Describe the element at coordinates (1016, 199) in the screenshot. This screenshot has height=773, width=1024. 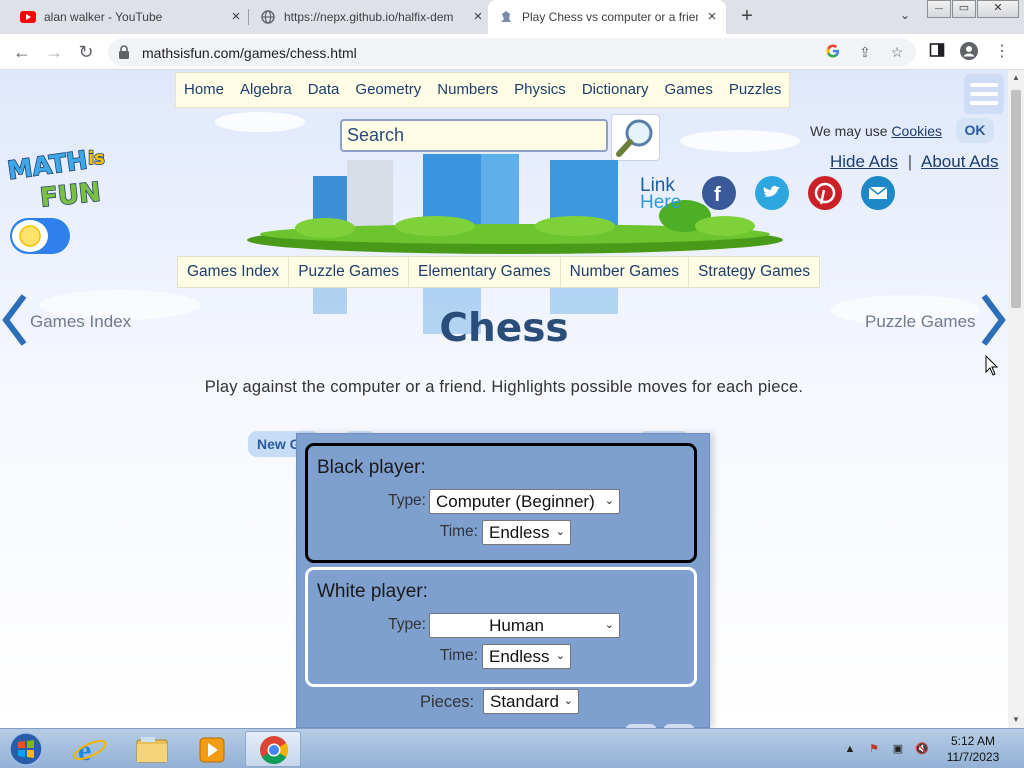
I see `scrollbar-thumb` at that location.